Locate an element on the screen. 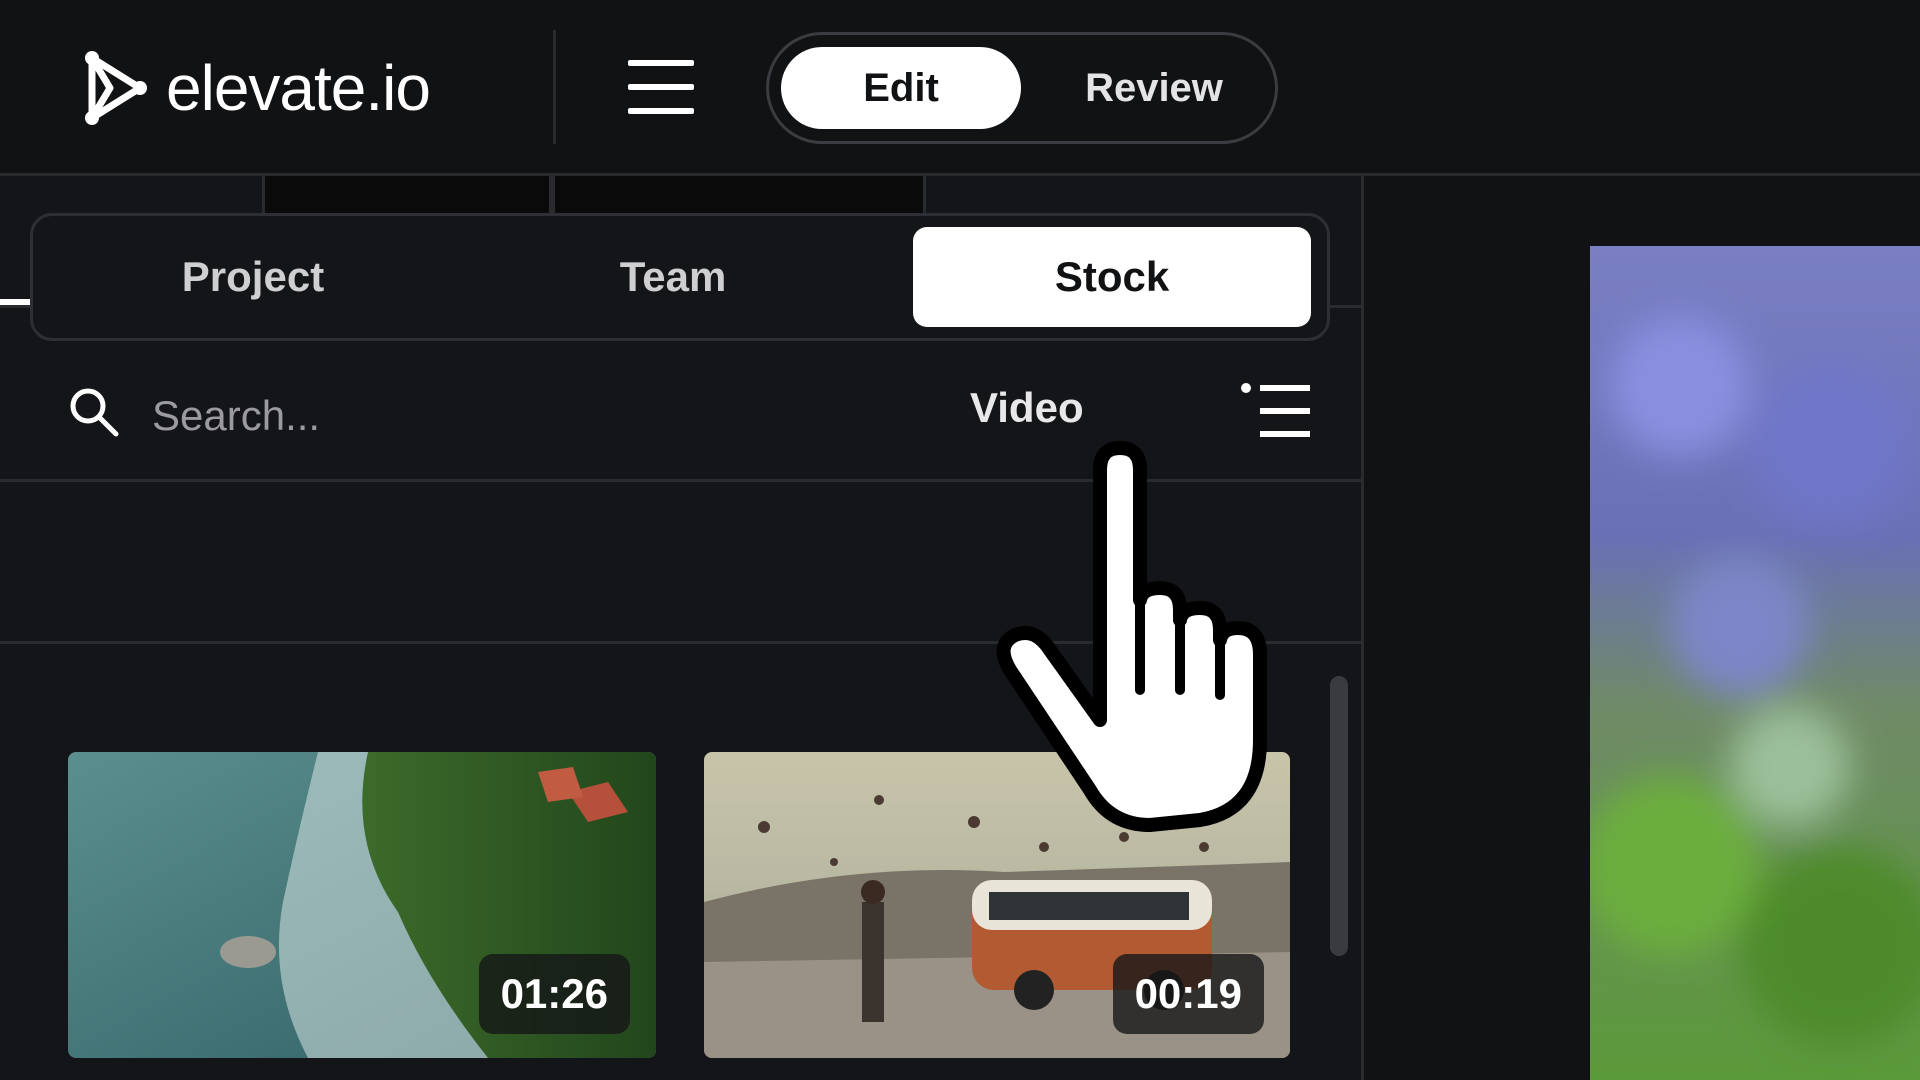 The height and width of the screenshot is (1080, 1920). source-filter: Project Team Stock is located at coordinates (680, 277).